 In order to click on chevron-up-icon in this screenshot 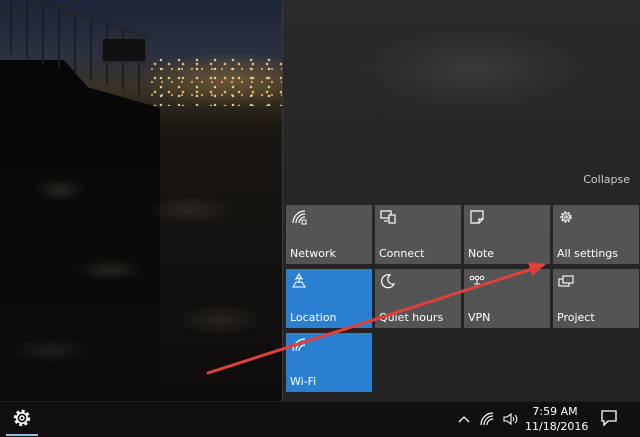, I will do `click(464, 419)`.